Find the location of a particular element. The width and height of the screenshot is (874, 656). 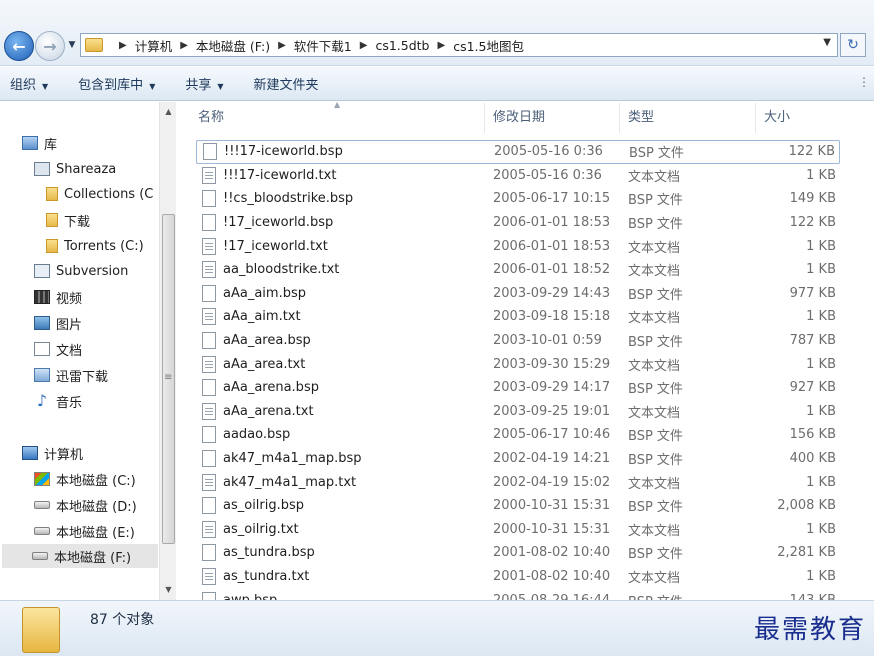

file-name: aAa_area.txt is located at coordinates (264, 364).